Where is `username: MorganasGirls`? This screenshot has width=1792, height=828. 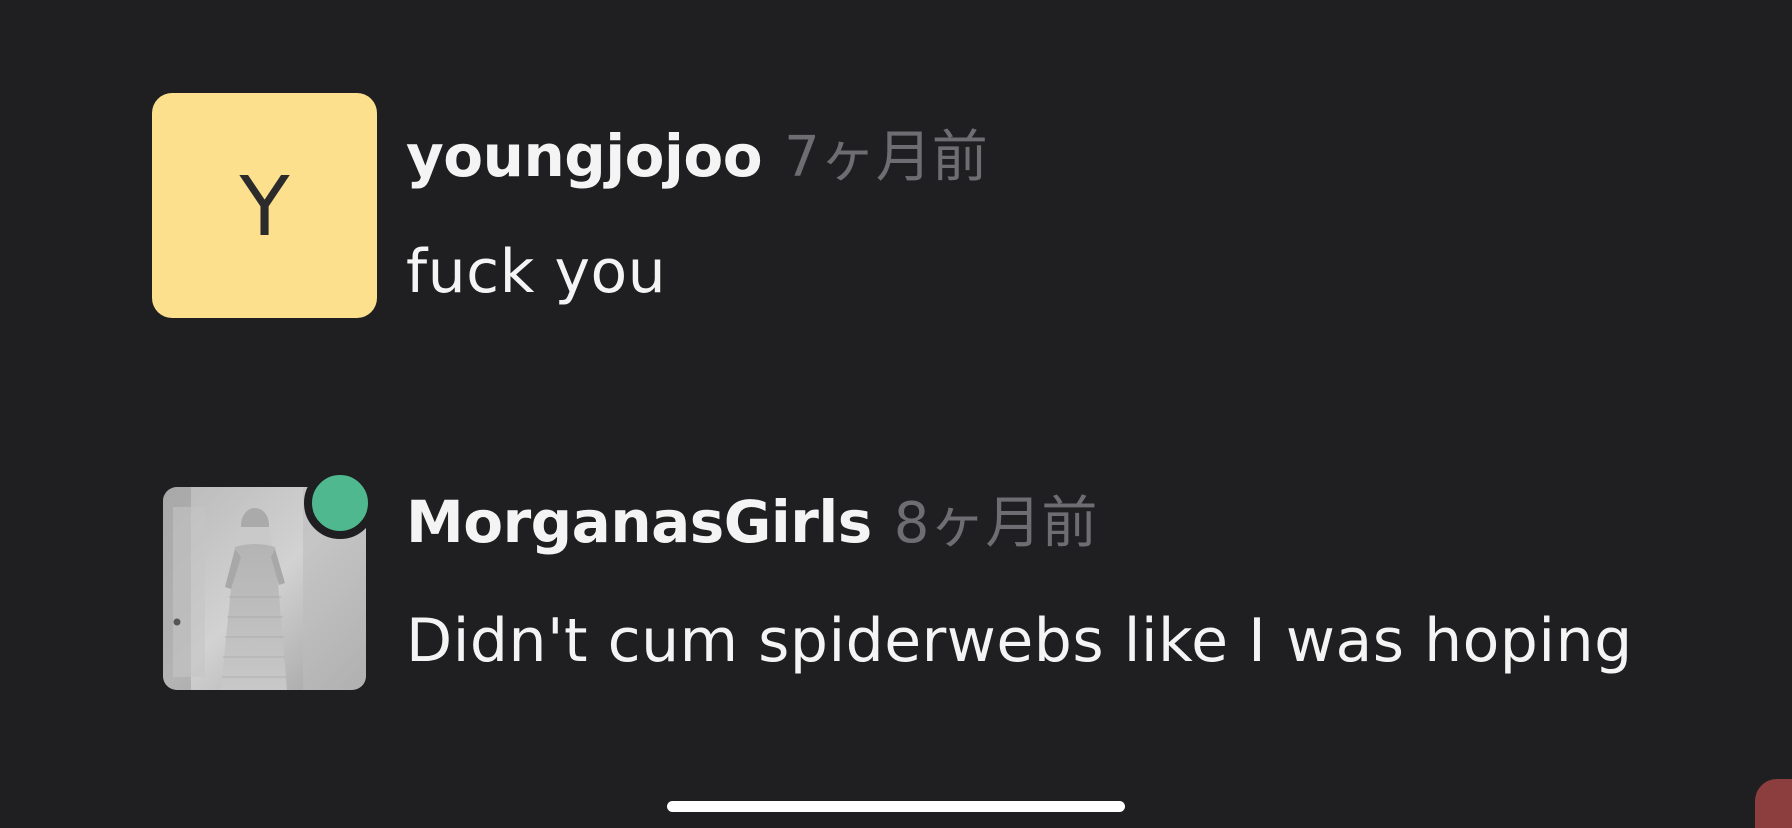 username: MorganasGirls is located at coordinates (639, 522).